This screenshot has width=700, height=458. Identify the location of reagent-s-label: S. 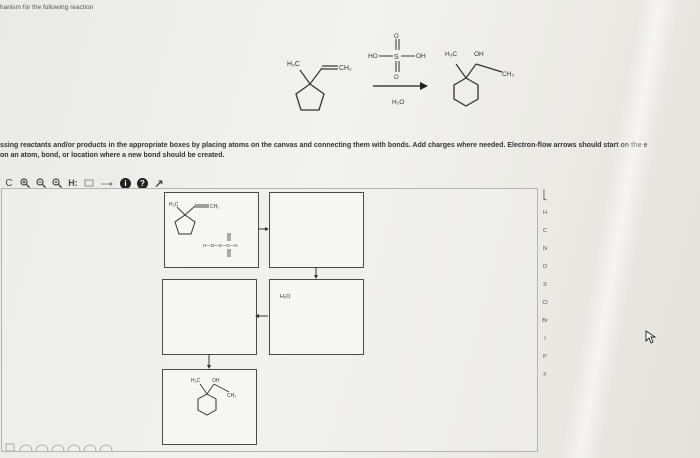
(396, 57).